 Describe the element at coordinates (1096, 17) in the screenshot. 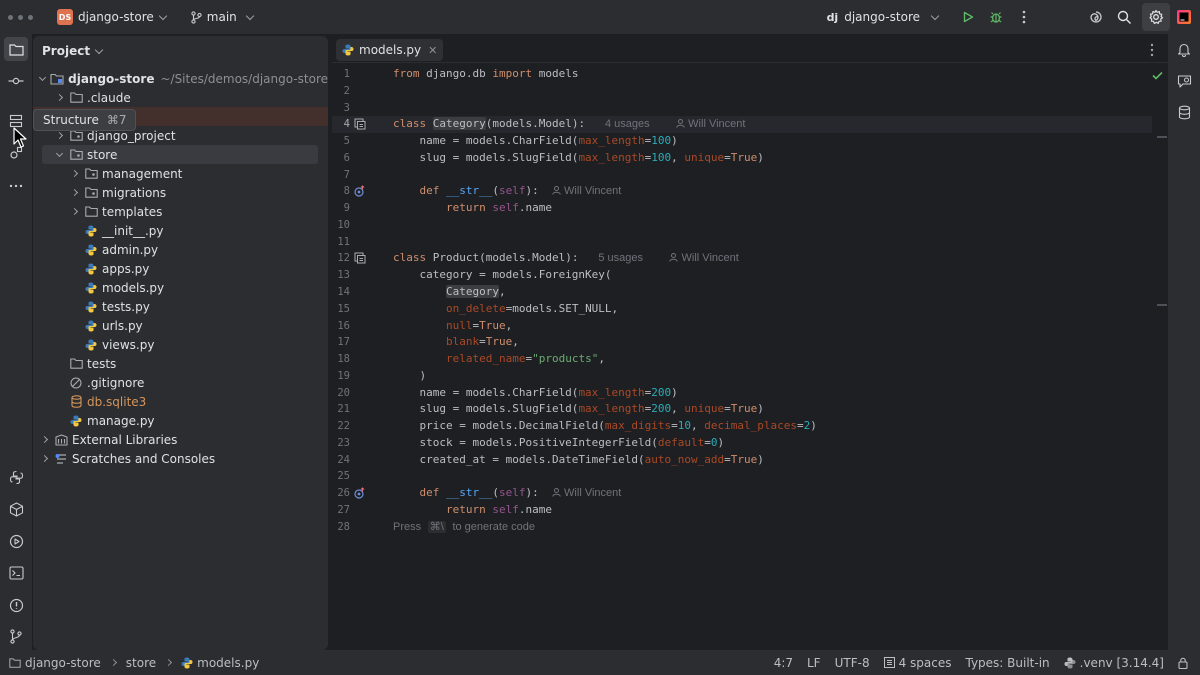

I see `ai-assistant-button` at that location.